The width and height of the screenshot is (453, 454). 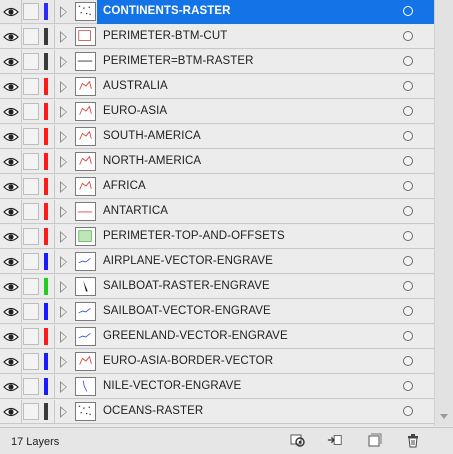 I want to click on layer-row: EURO-ASIA-BORDER-VECTOR, so click(x=217, y=362).